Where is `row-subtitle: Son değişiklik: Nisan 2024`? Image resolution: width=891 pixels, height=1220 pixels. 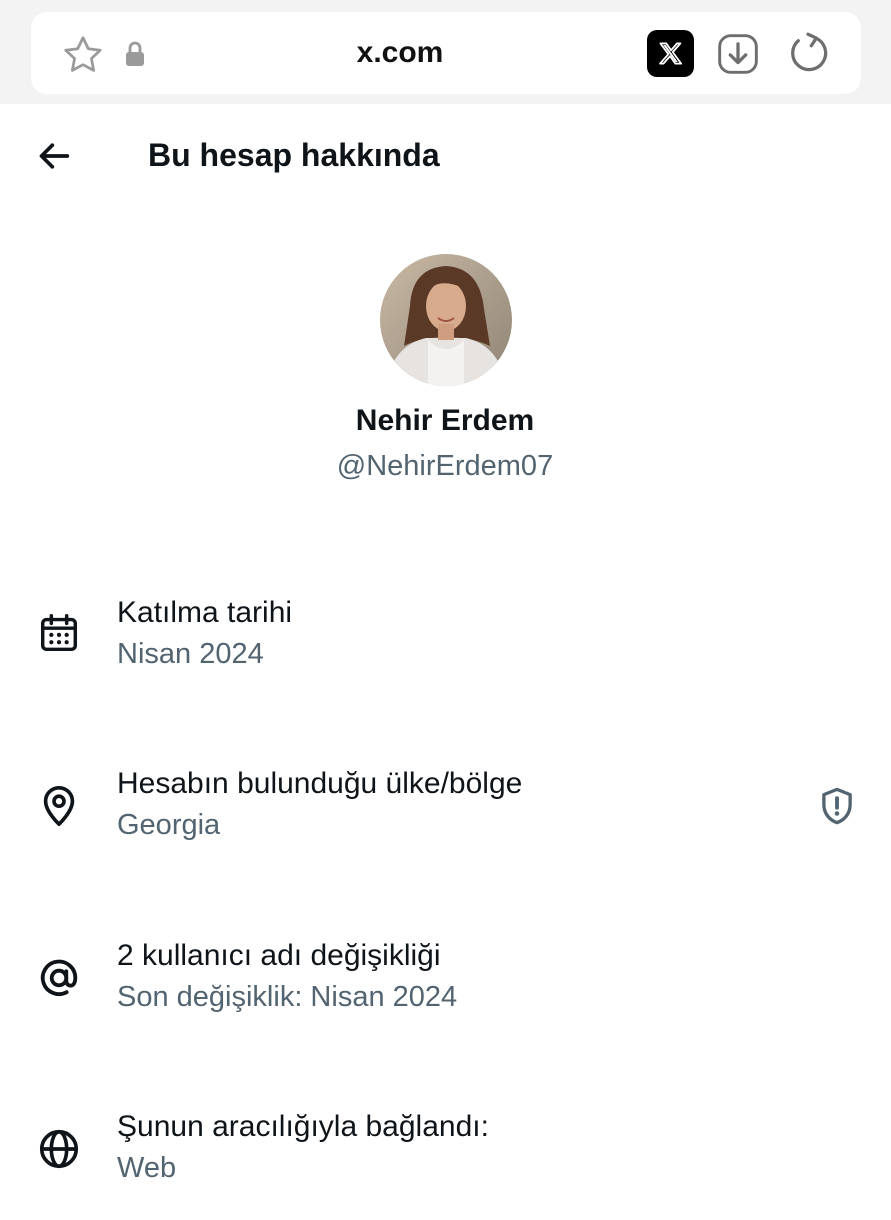 row-subtitle: Son değişiklik: Nisan 2024 is located at coordinates (287, 997).